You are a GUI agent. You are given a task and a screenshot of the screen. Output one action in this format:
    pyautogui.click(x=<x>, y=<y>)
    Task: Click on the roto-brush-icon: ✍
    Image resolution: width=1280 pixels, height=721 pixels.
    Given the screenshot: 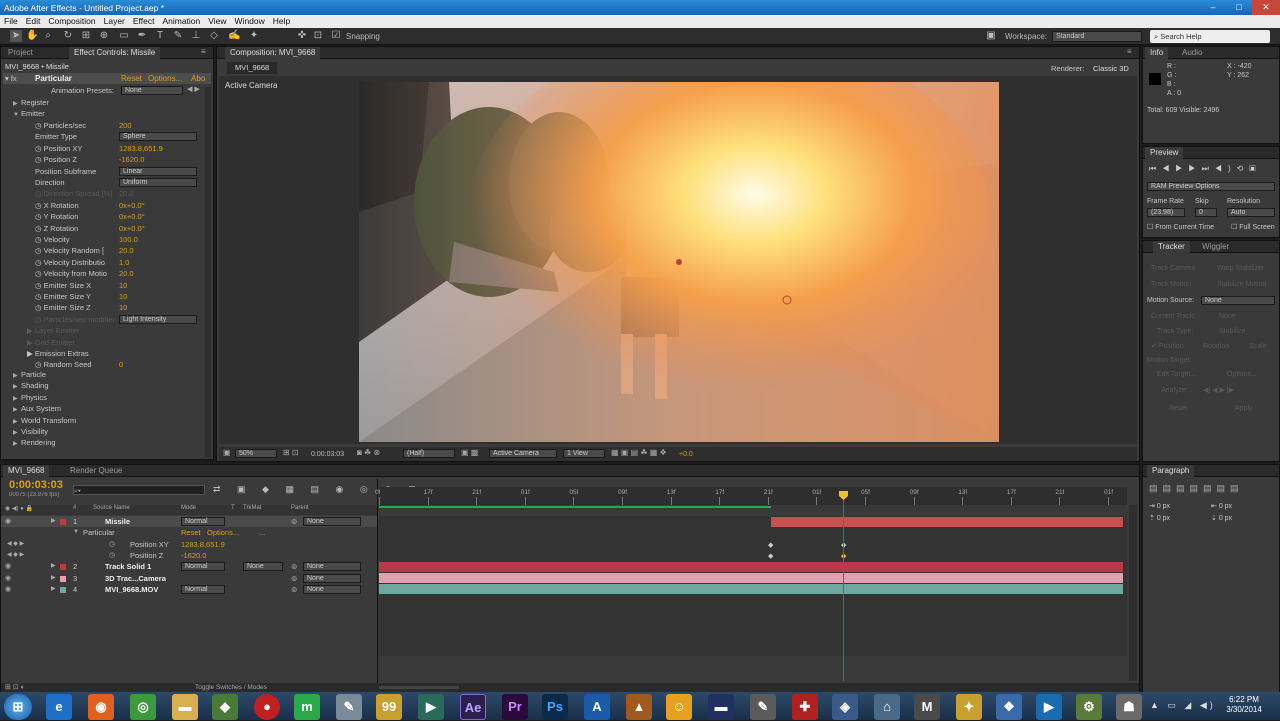 What is the action you would take?
    pyautogui.click(x=234, y=36)
    